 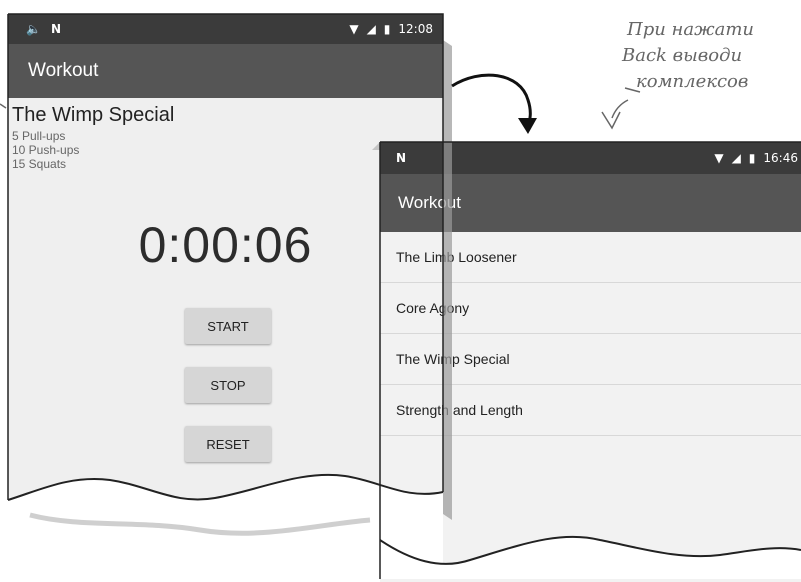 I want to click on navigation-arrow-head, so click(x=527, y=126).